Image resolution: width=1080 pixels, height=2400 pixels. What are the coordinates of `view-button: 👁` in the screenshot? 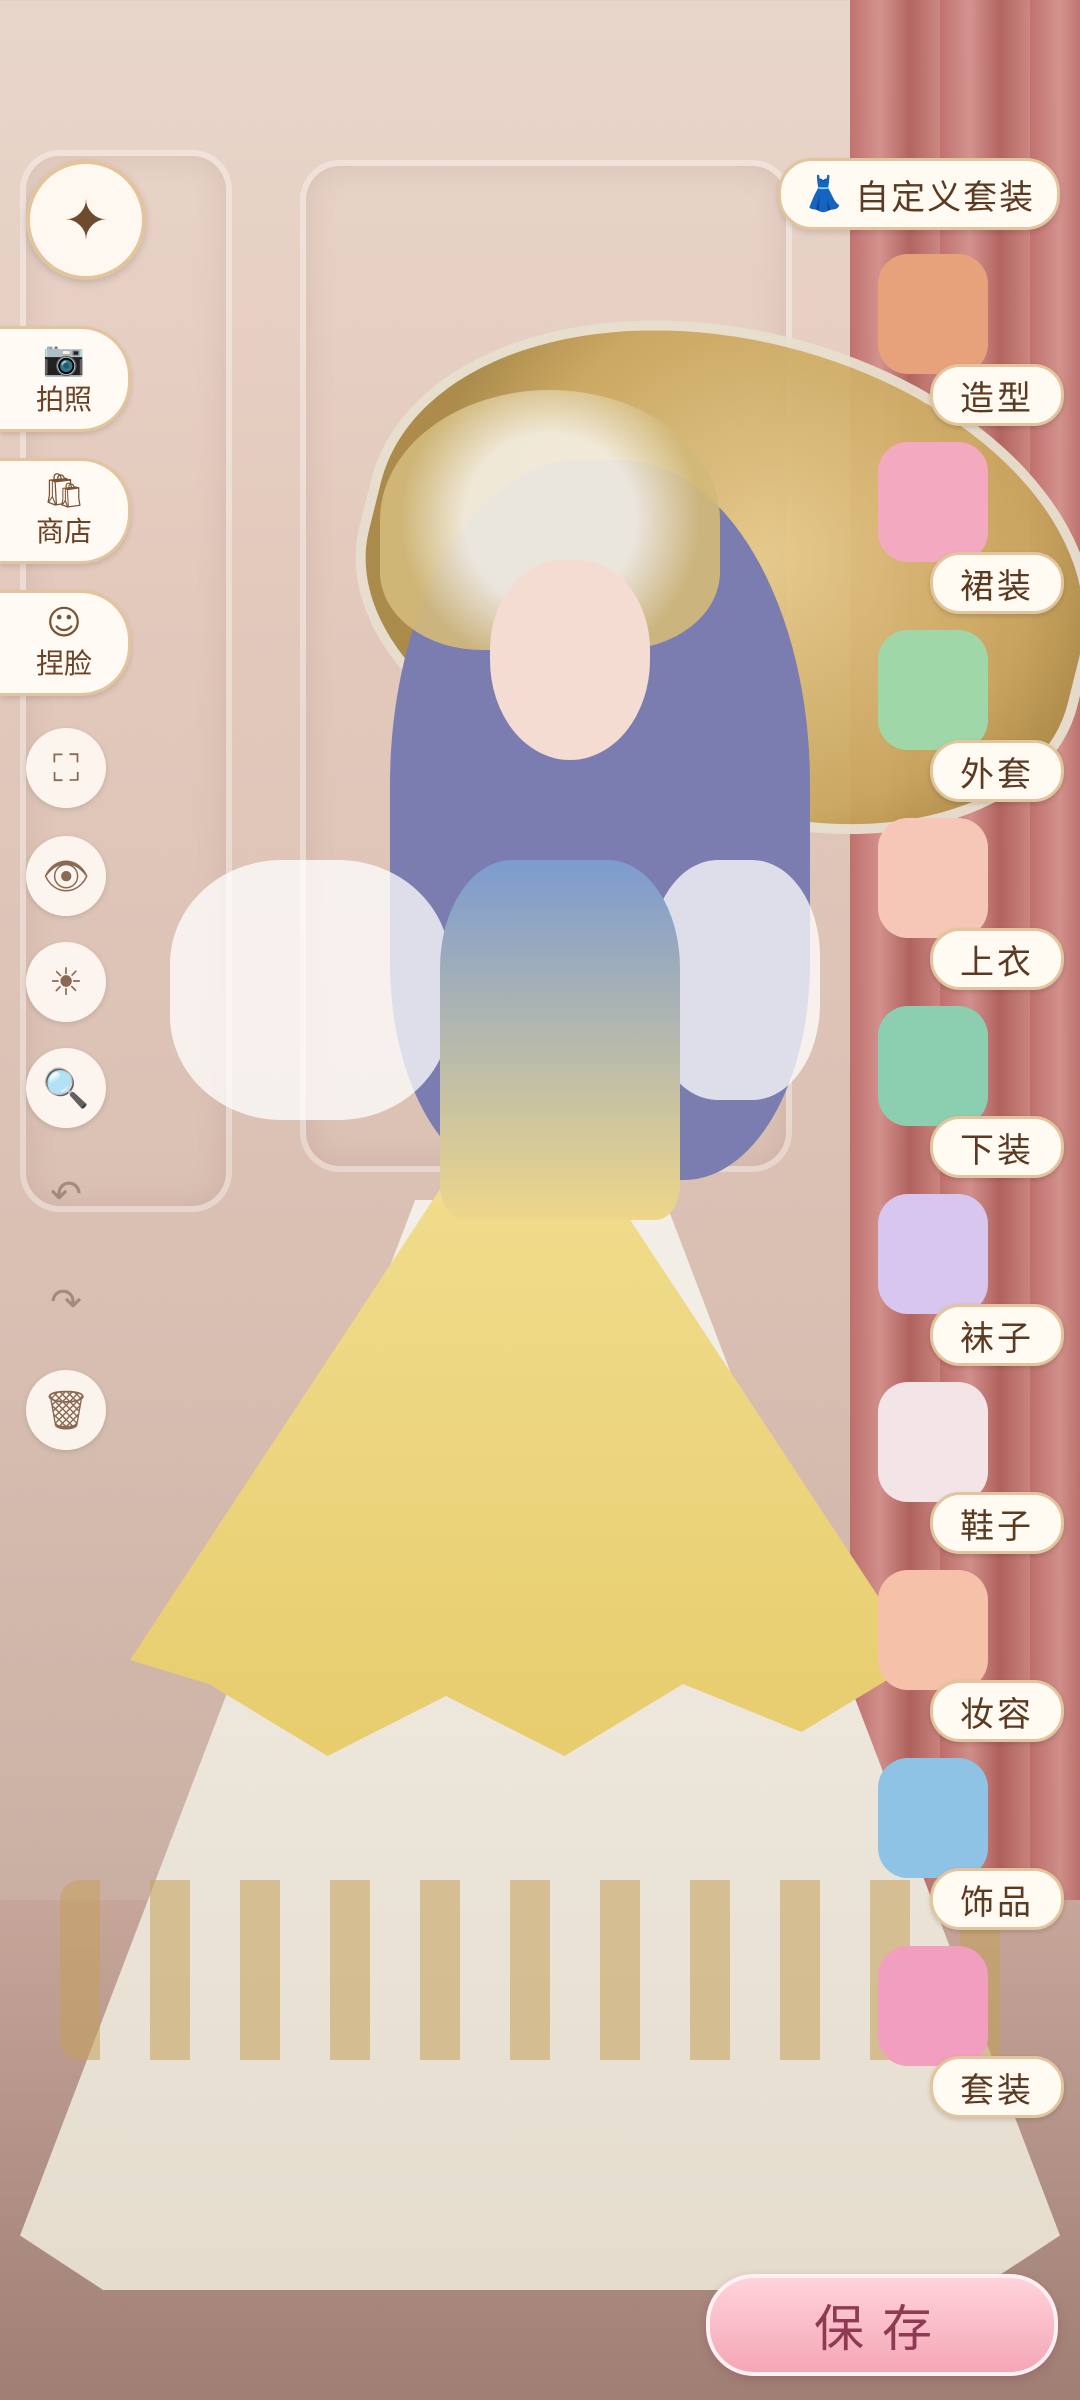 It's located at (66, 876).